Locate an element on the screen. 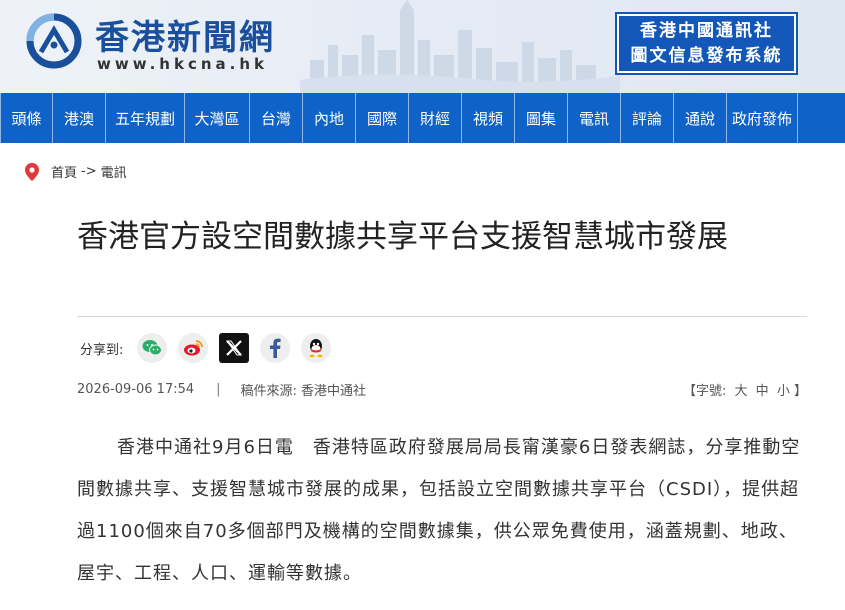  facebook-icon is located at coordinates (275, 348).